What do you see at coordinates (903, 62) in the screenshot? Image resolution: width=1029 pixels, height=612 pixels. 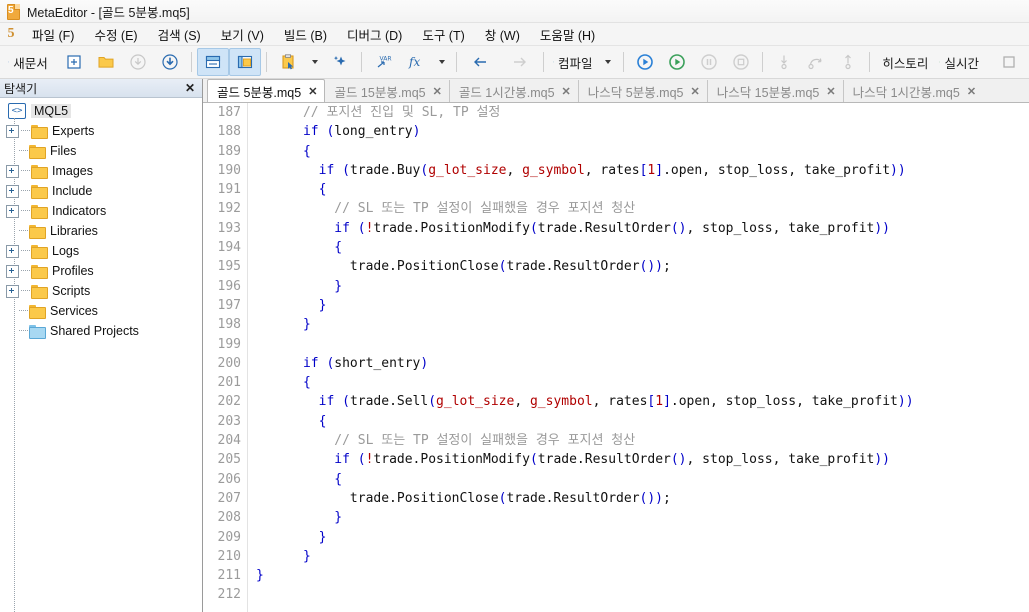 I see `history-button: 히스토리` at bounding box center [903, 62].